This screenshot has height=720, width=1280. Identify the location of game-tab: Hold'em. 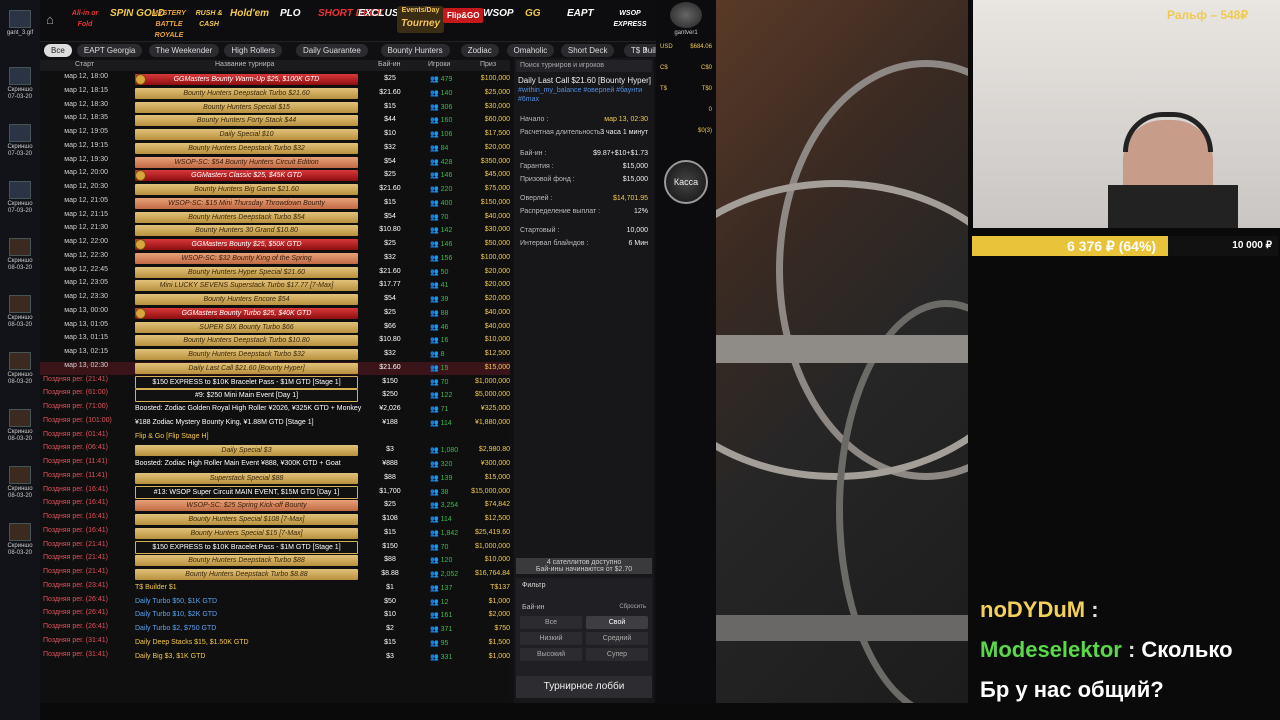
(249, 13).